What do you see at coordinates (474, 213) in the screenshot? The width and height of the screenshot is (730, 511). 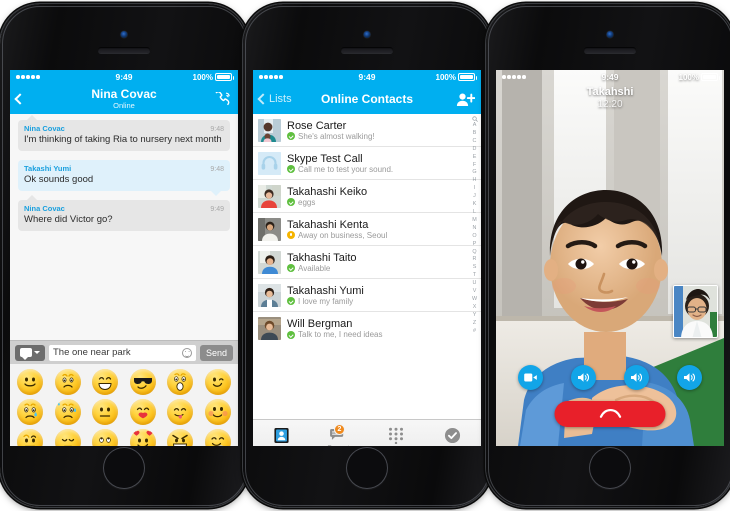 I see `index-letter: L` at bounding box center [474, 213].